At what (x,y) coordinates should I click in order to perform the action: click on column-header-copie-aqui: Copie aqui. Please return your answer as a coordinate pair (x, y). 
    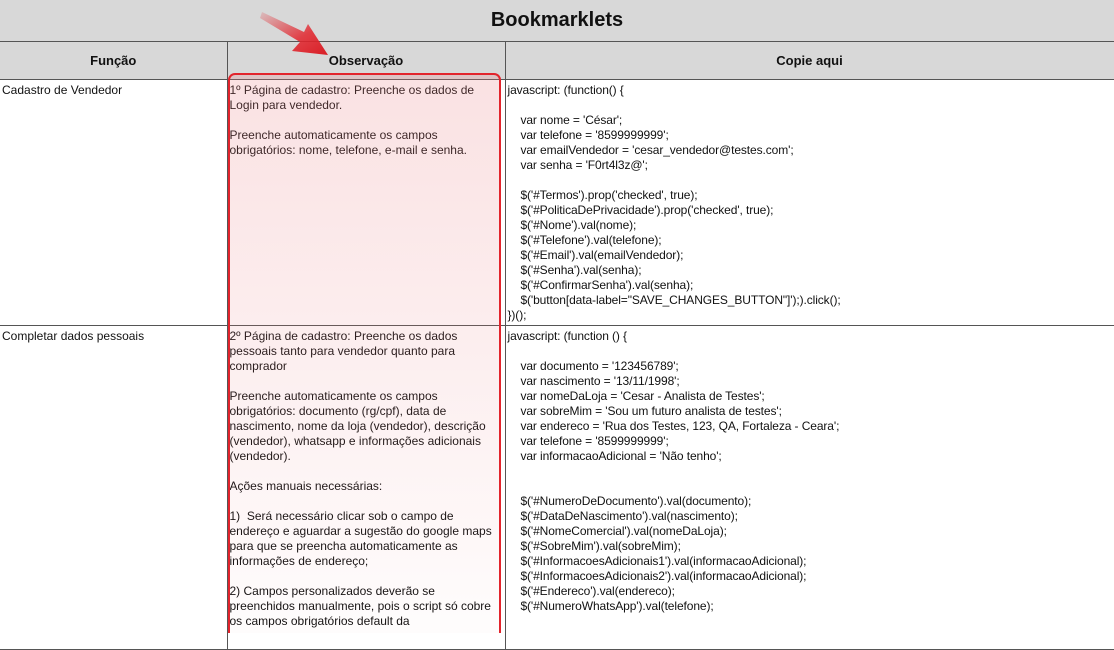
    Looking at the image, I should click on (809, 61).